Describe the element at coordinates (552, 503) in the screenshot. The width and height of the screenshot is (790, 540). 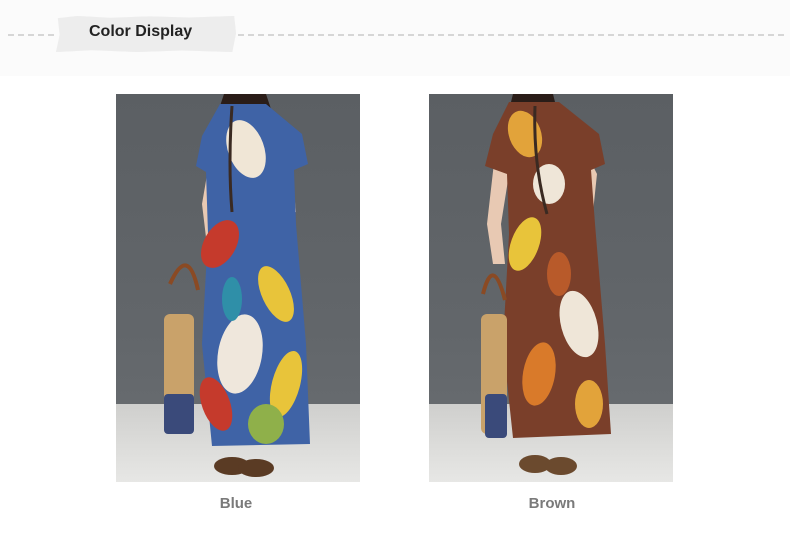
I see `color-label-brown: Brown` at that location.